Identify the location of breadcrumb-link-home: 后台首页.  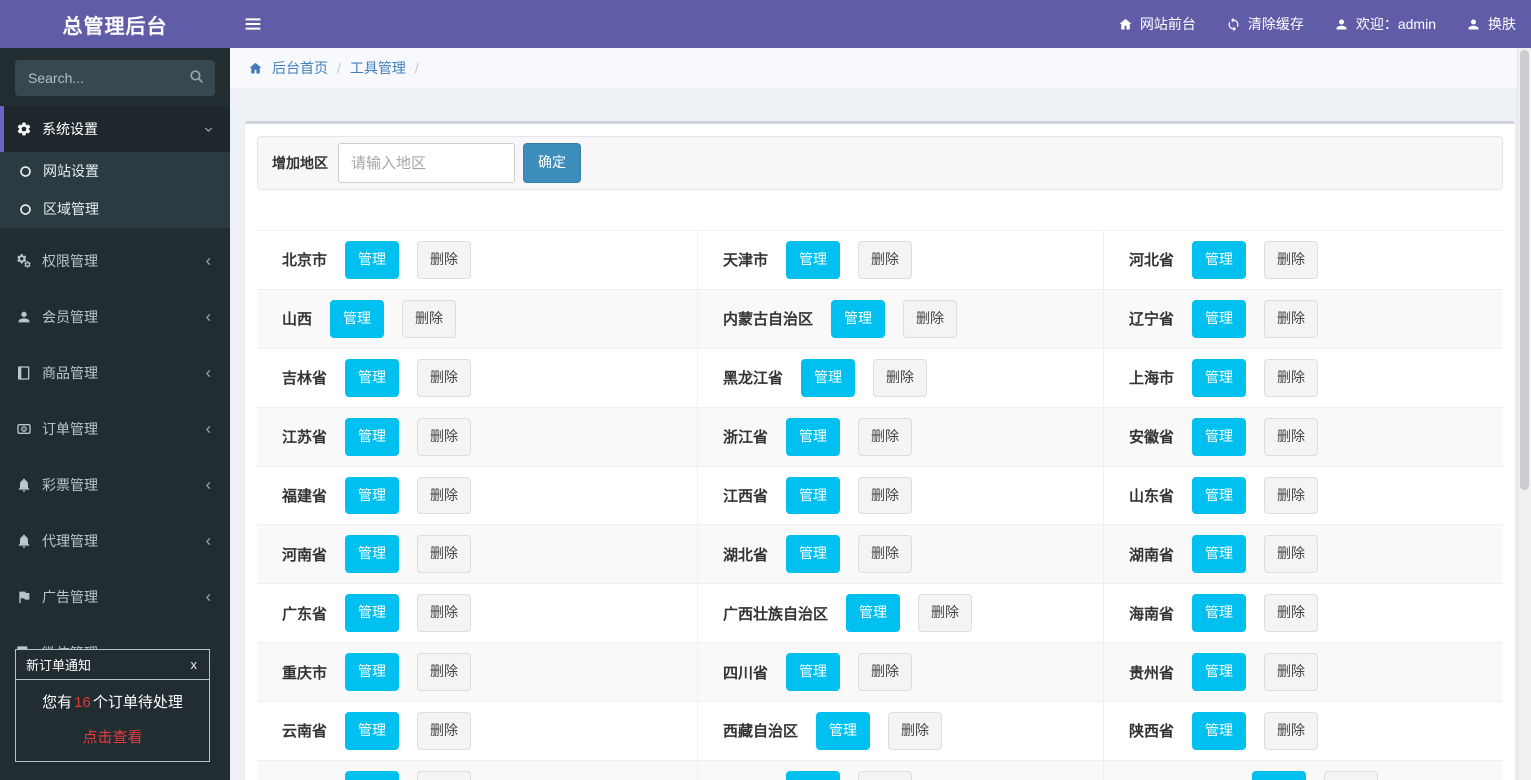
(300, 68).